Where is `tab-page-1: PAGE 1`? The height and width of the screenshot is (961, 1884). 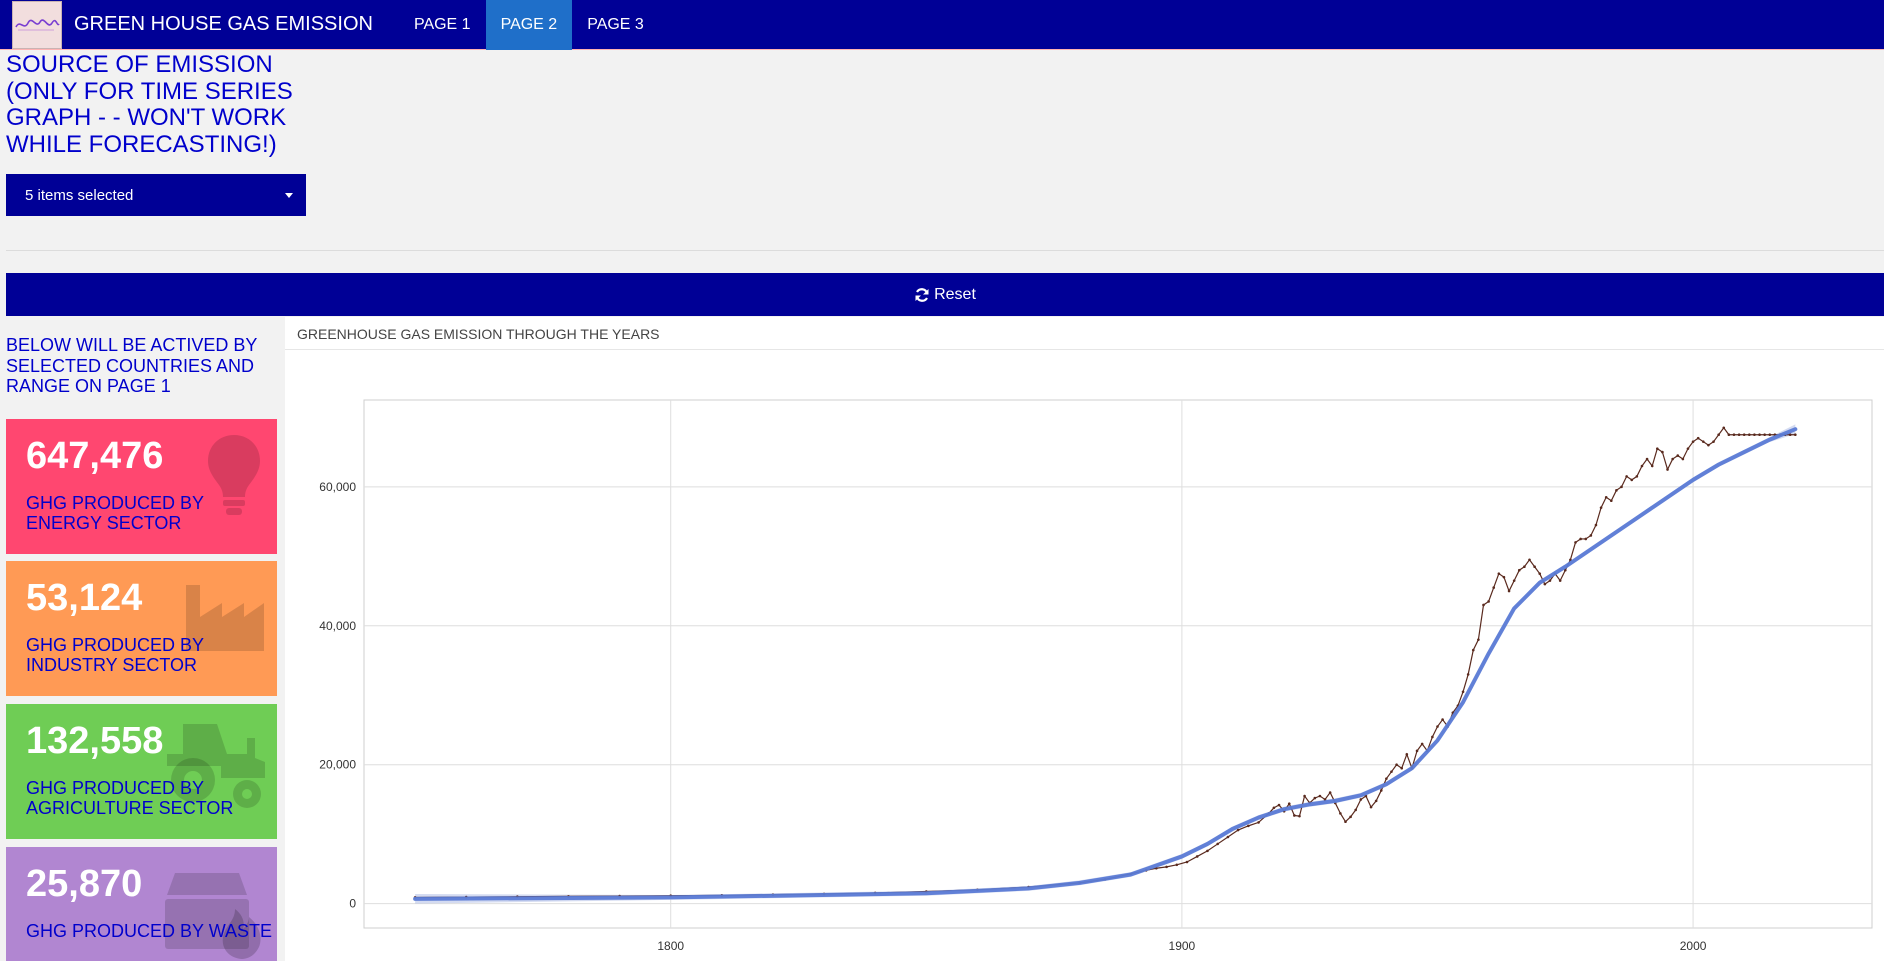 tab-page-1: PAGE 1 is located at coordinates (442, 25).